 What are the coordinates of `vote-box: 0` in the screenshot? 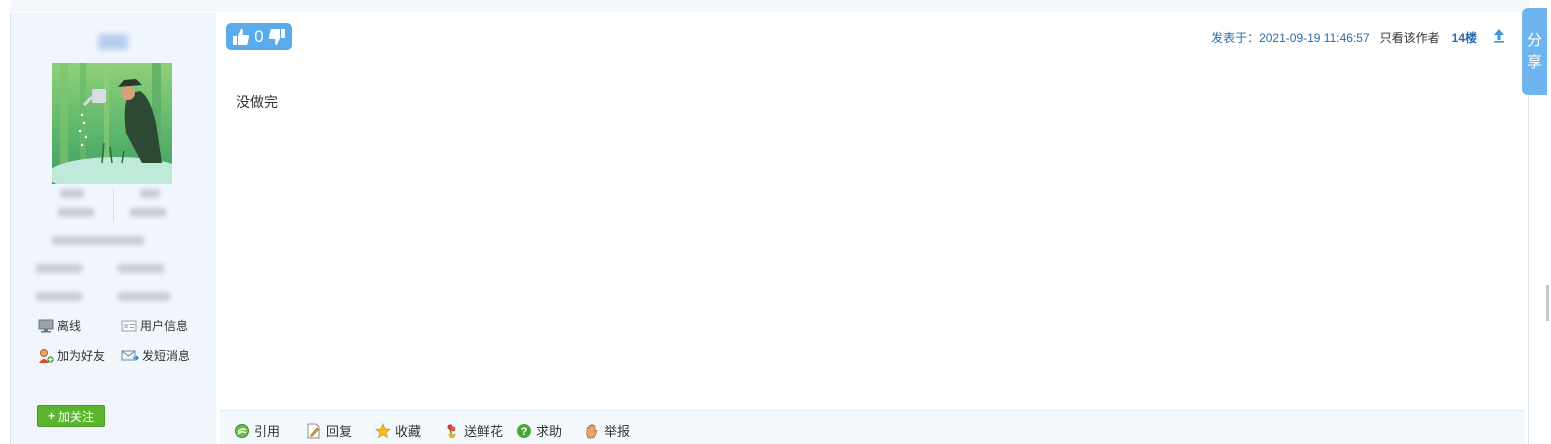 It's located at (259, 36).